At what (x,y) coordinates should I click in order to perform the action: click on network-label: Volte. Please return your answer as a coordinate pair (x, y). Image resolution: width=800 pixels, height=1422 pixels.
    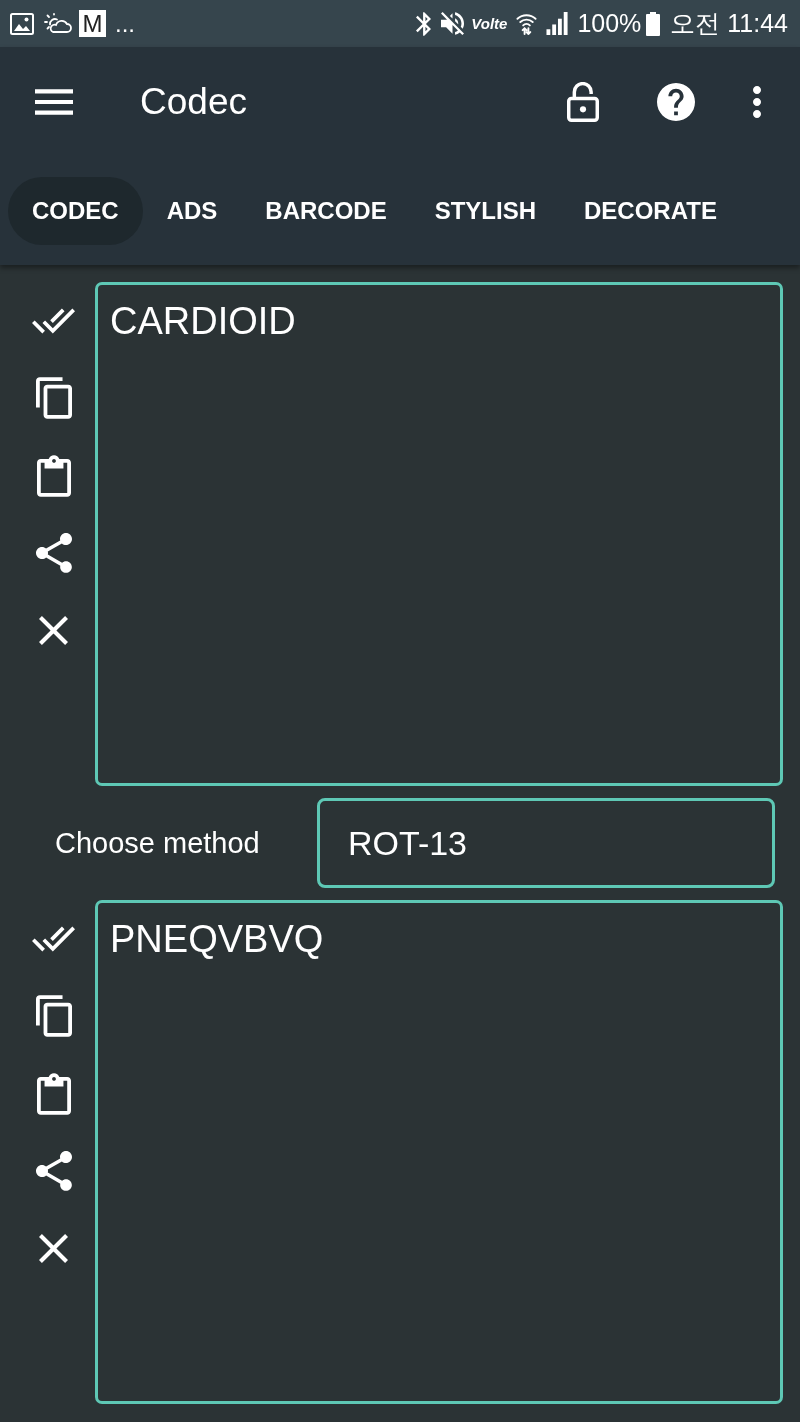
    Looking at the image, I should click on (489, 23).